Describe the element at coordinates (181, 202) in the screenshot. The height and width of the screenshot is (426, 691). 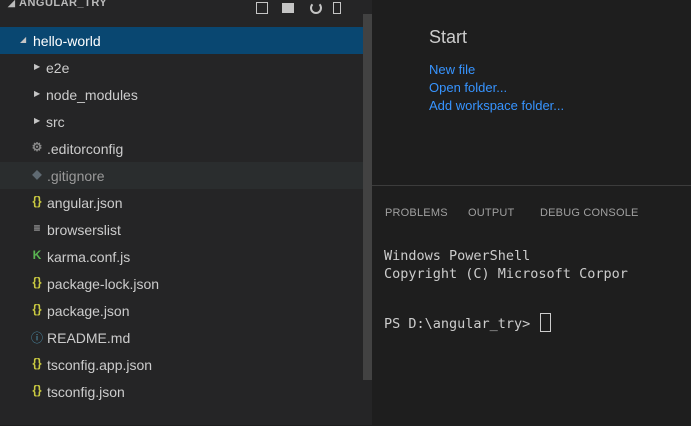
I see `tree-file-angular-json: {} angular.json` at that location.